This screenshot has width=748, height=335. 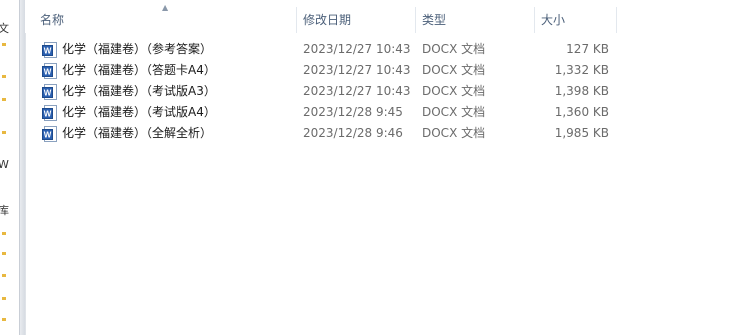 I want to click on file-name-cell: W 化学（福建卷）（参考答案）, so click(x=127, y=49).